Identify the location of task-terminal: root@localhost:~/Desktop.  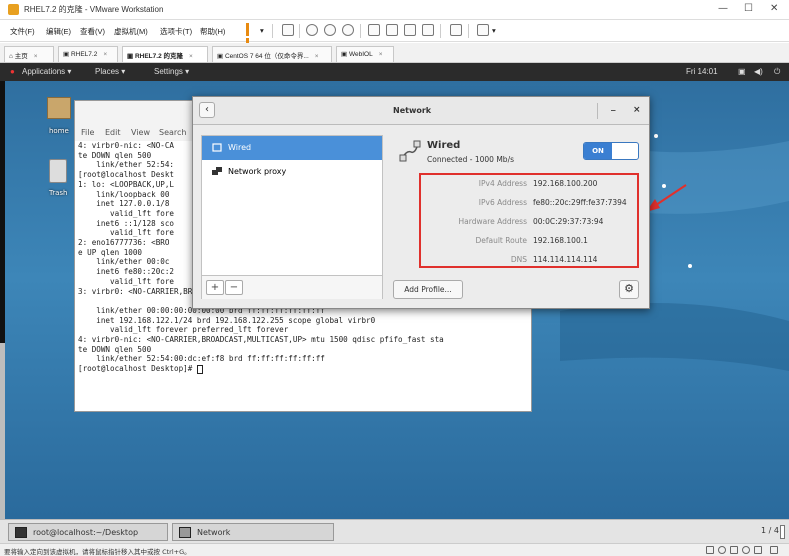
(88, 532).